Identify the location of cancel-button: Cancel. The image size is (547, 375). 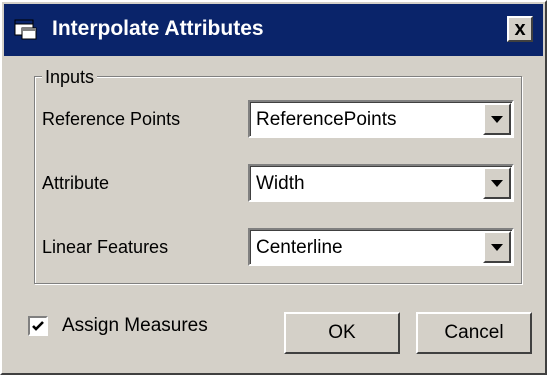
(474, 333).